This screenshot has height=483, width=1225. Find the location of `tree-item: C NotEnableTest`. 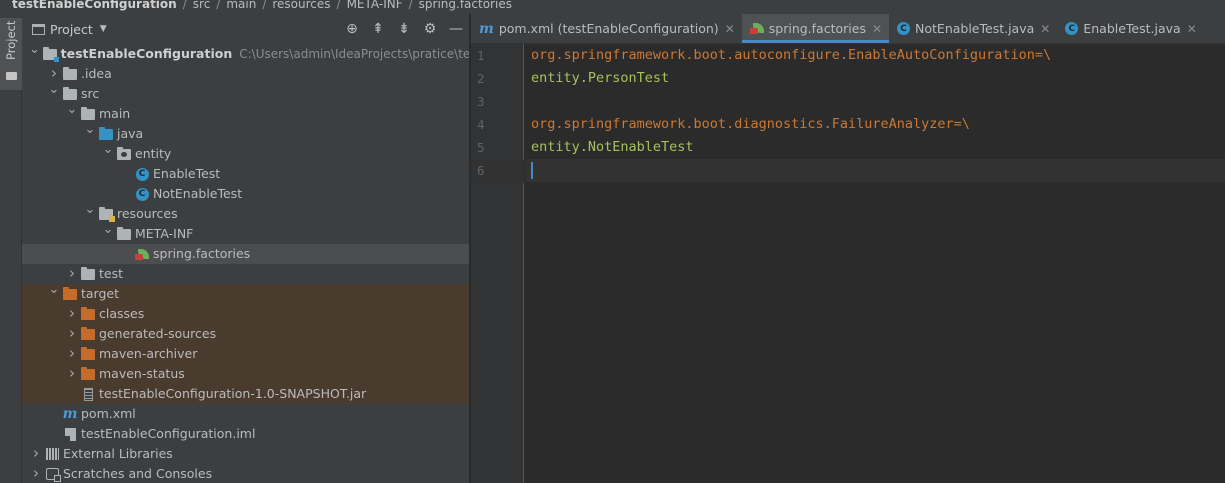

tree-item: C NotEnableTest is located at coordinates (245, 194).